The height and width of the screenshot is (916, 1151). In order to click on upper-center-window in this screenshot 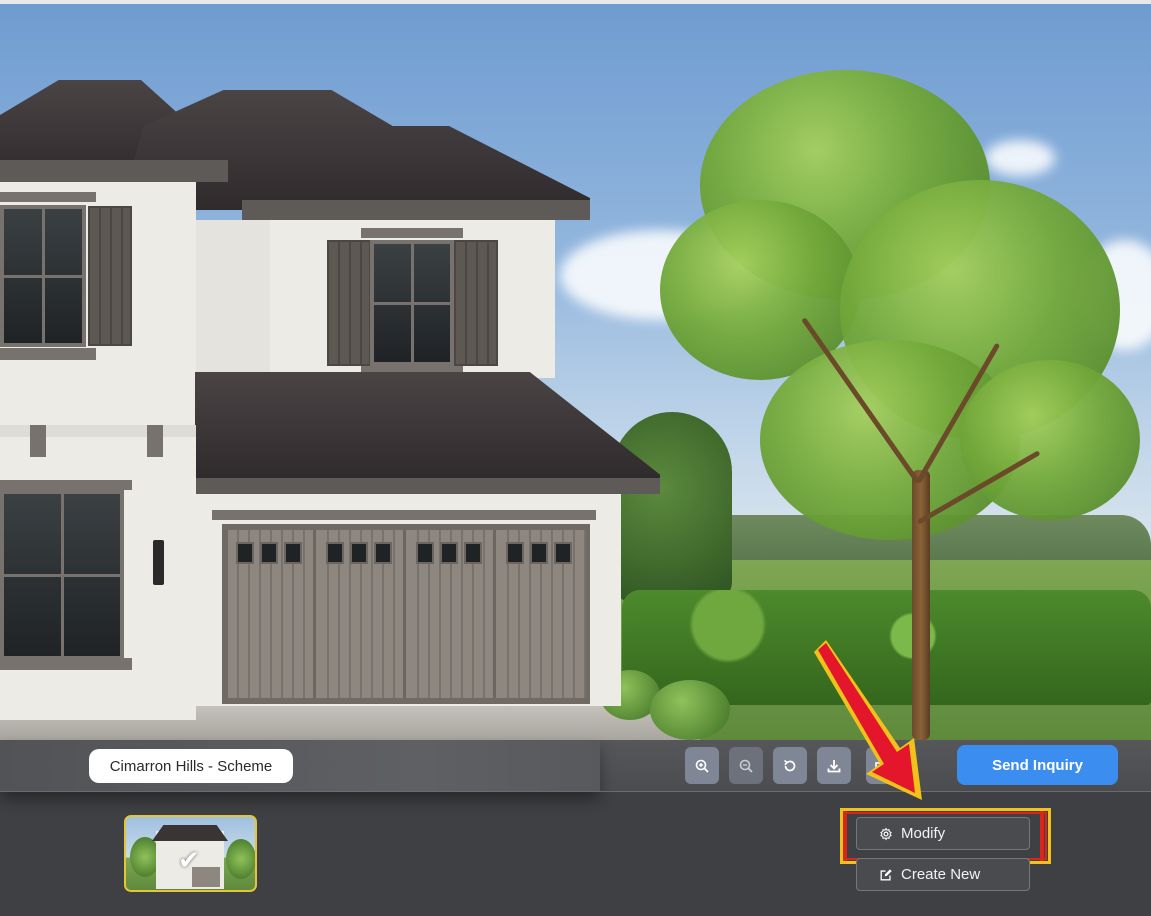, I will do `click(412, 303)`.